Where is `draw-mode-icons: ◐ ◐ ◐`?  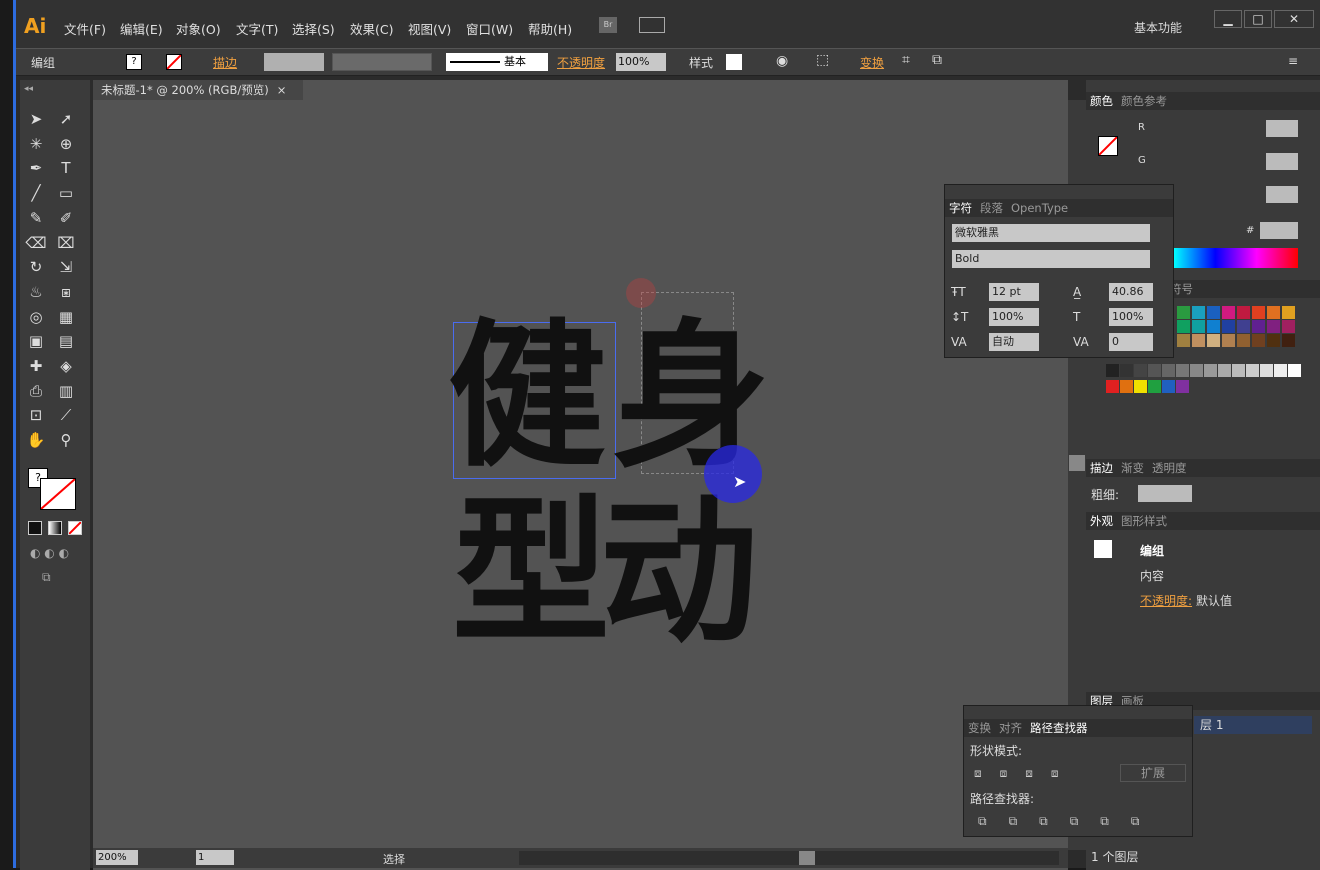 draw-mode-icons: ◐ ◐ ◐ is located at coordinates (49, 553).